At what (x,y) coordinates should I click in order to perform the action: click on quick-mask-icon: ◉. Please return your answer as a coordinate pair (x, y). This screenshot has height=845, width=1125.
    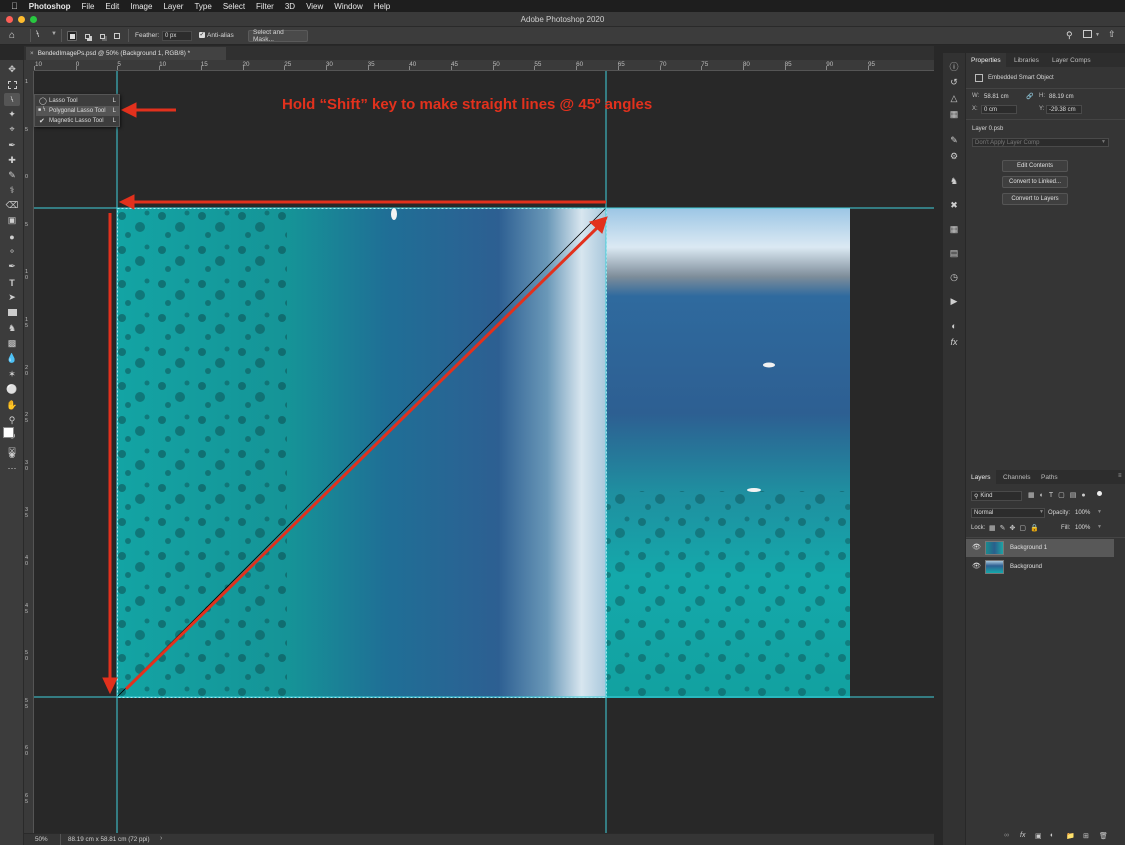
    Looking at the image, I should click on (12, 454).